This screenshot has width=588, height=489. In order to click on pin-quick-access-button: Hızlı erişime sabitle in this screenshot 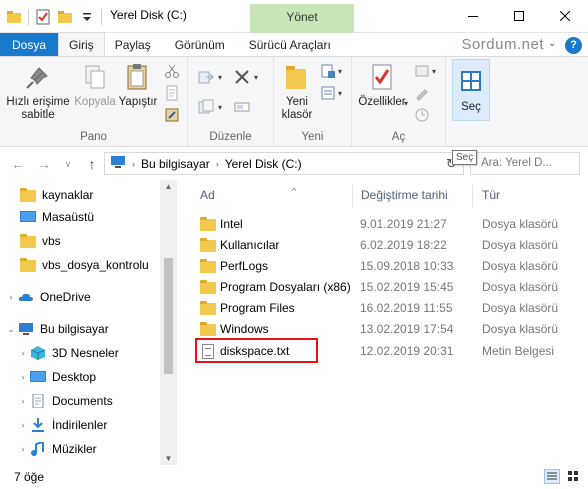, I will do `click(38, 91)`.